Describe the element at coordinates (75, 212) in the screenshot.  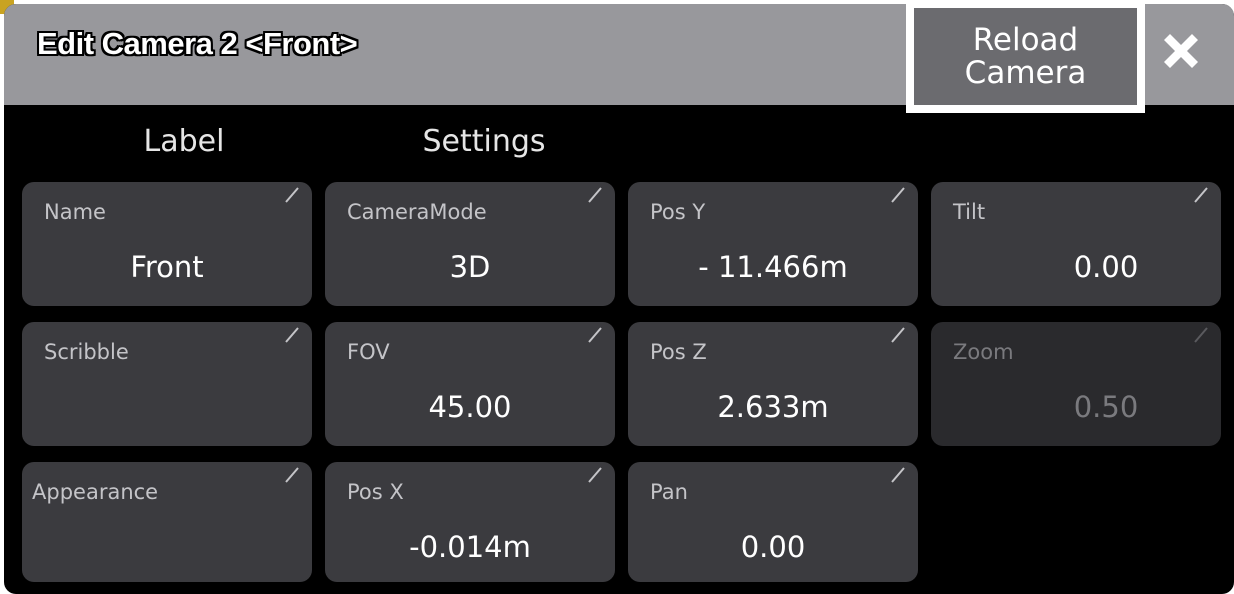
I see `name-label: Name` at that location.